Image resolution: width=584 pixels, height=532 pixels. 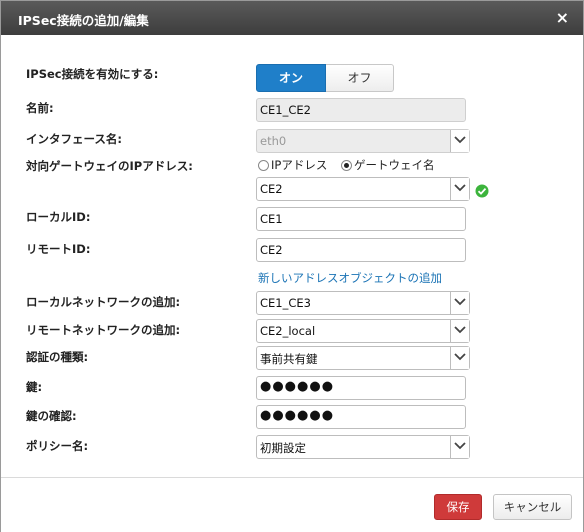 I want to click on radio-ip-address: IPアドレス, so click(x=292, y=165).